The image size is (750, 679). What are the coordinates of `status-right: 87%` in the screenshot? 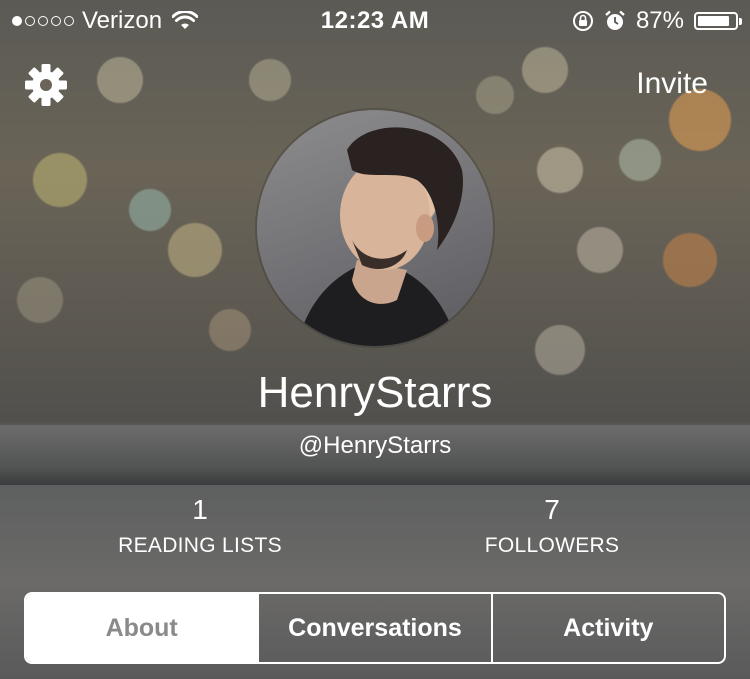 It's located at (657, 21).